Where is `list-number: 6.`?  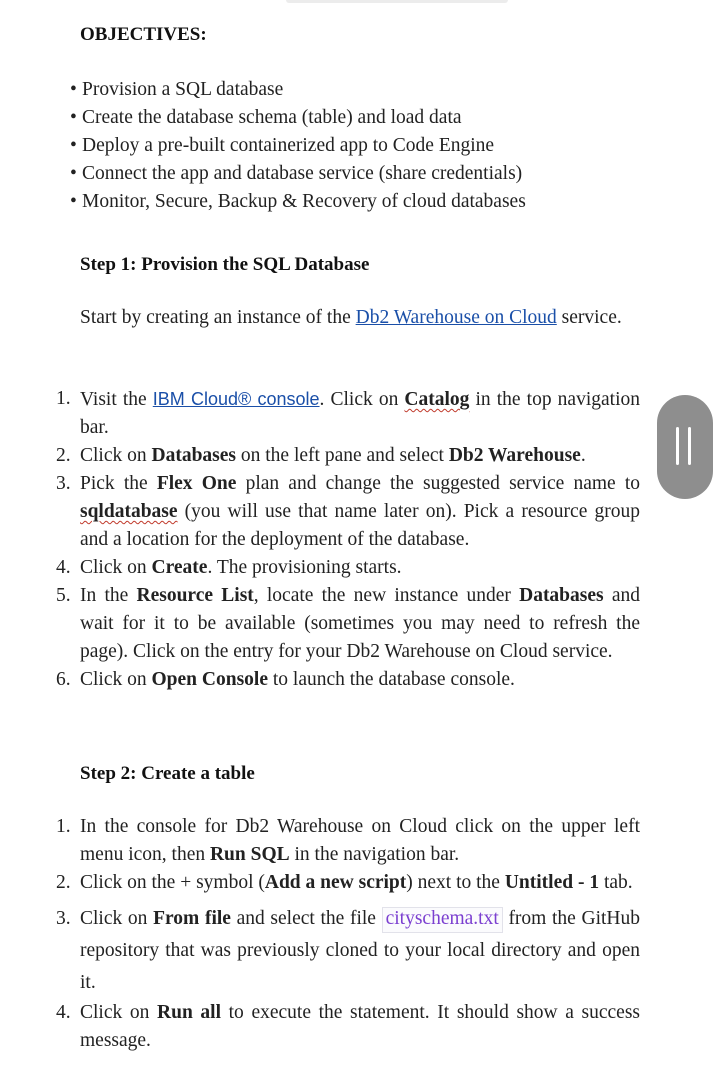 list-number: 6. is located at coordinates (63, 679).